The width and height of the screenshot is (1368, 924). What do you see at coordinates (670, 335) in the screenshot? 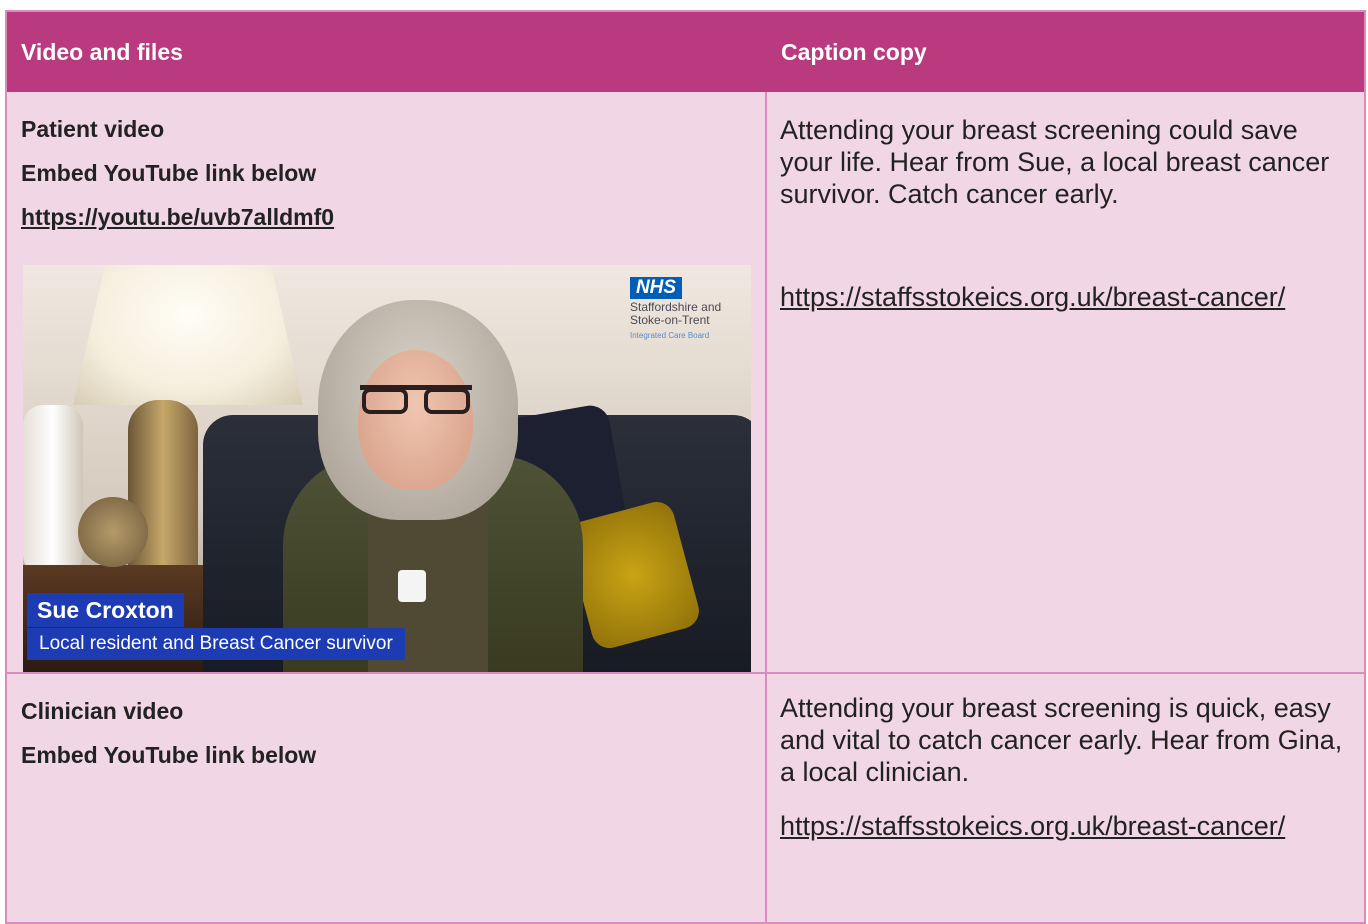
I see `nhs-org-subtitle: Integrated Care Board` at bounding box center [670, 335].